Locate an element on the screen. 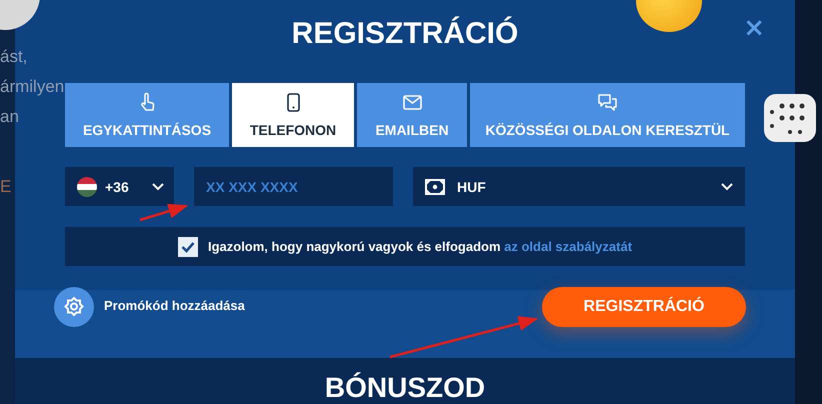 Image resolution: width=822 pixels, height=404 pixels. annotation-arrow is located at coordinates (164, 213).